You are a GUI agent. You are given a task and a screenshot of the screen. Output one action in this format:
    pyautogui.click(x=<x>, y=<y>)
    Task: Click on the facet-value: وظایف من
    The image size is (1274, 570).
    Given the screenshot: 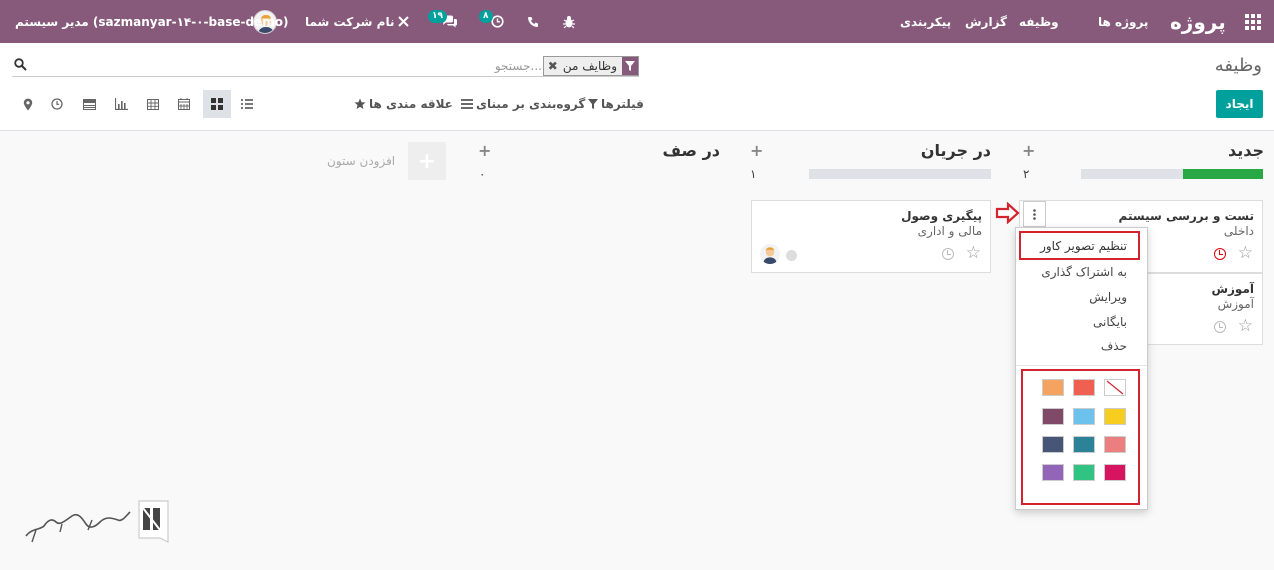 What is the action you would take?
    pyautogui.click(x=589, y=66)
    